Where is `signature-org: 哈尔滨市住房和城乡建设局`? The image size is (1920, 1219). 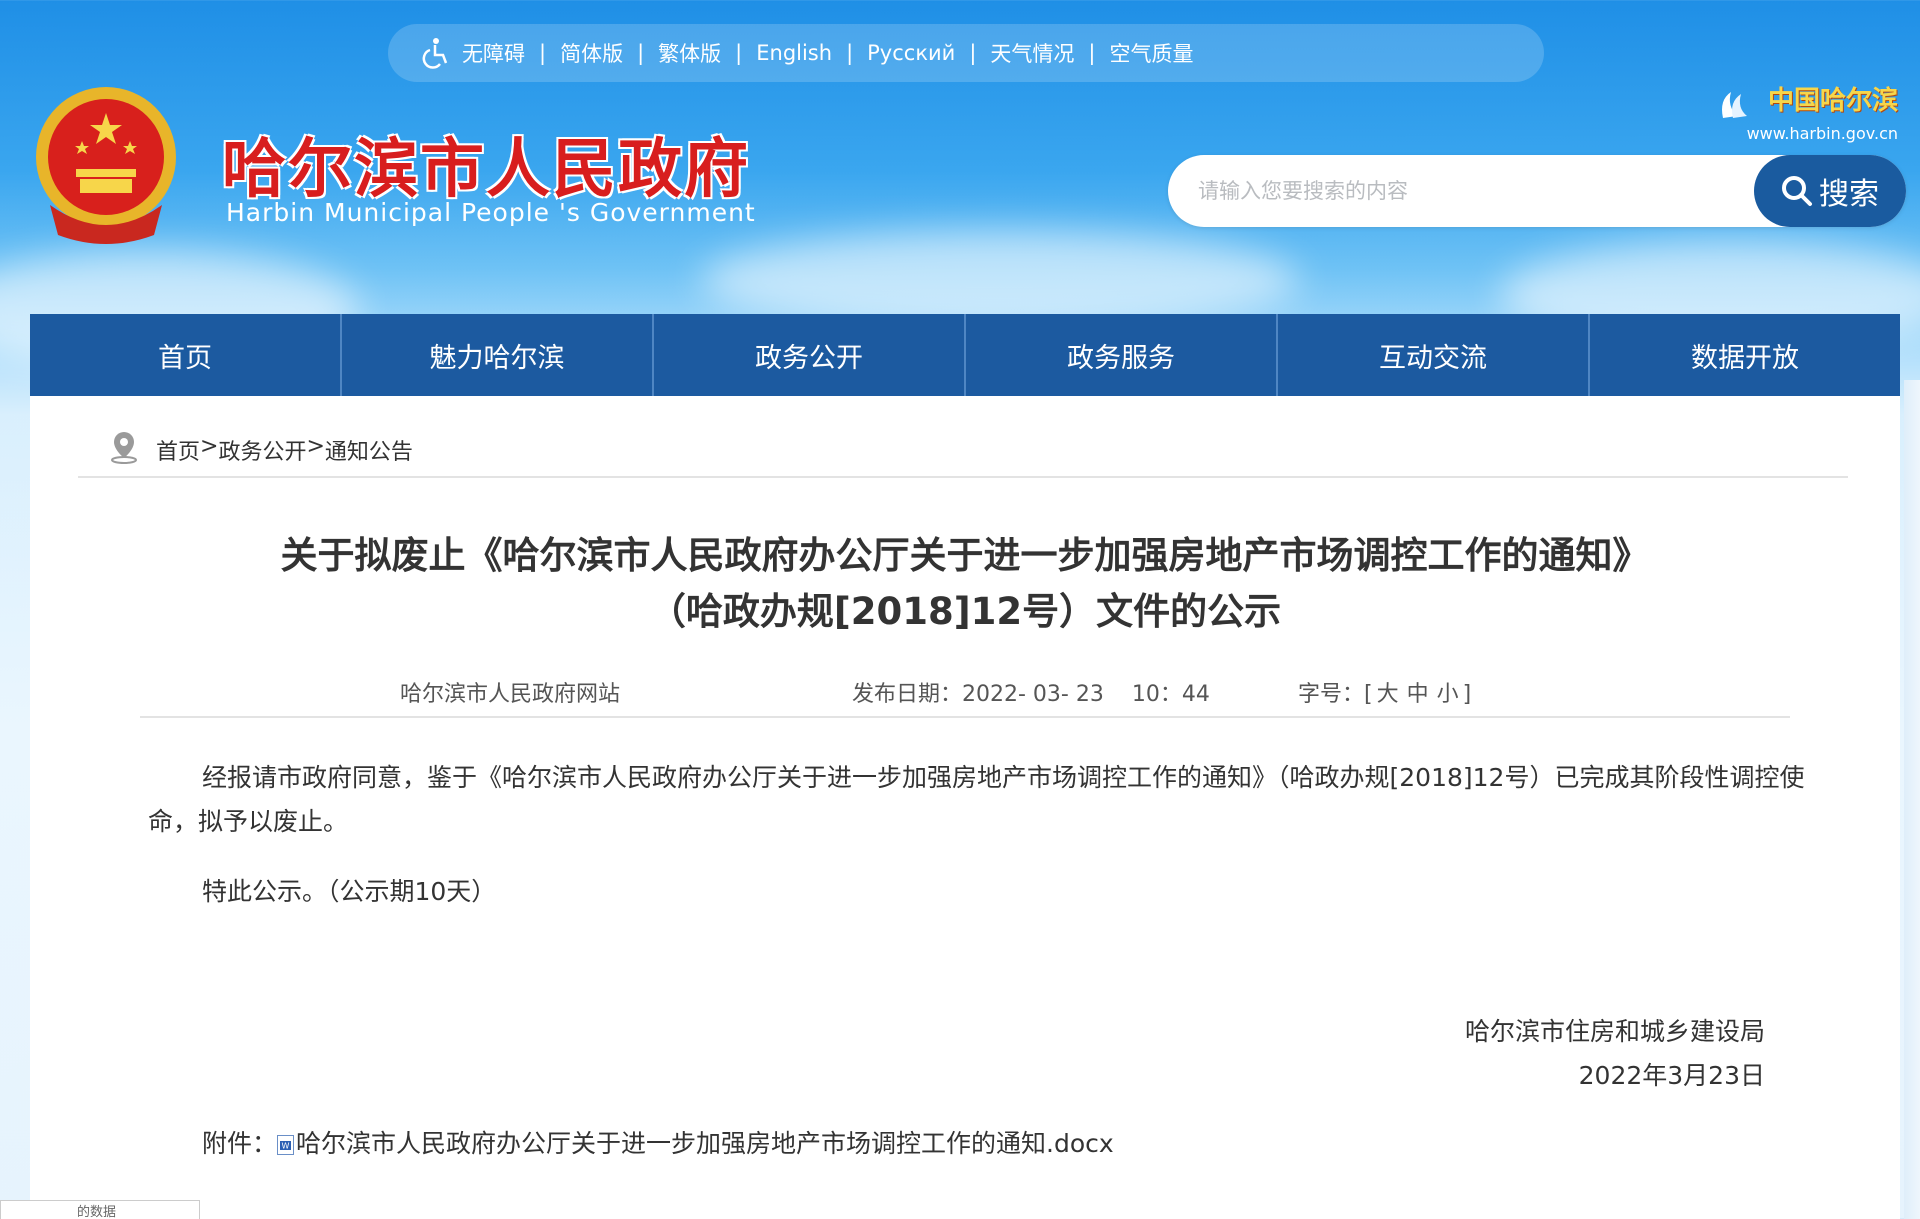
signature-org: 哈尔滨市住房和城乡建设局 is located at coordinates (1614, 1031).